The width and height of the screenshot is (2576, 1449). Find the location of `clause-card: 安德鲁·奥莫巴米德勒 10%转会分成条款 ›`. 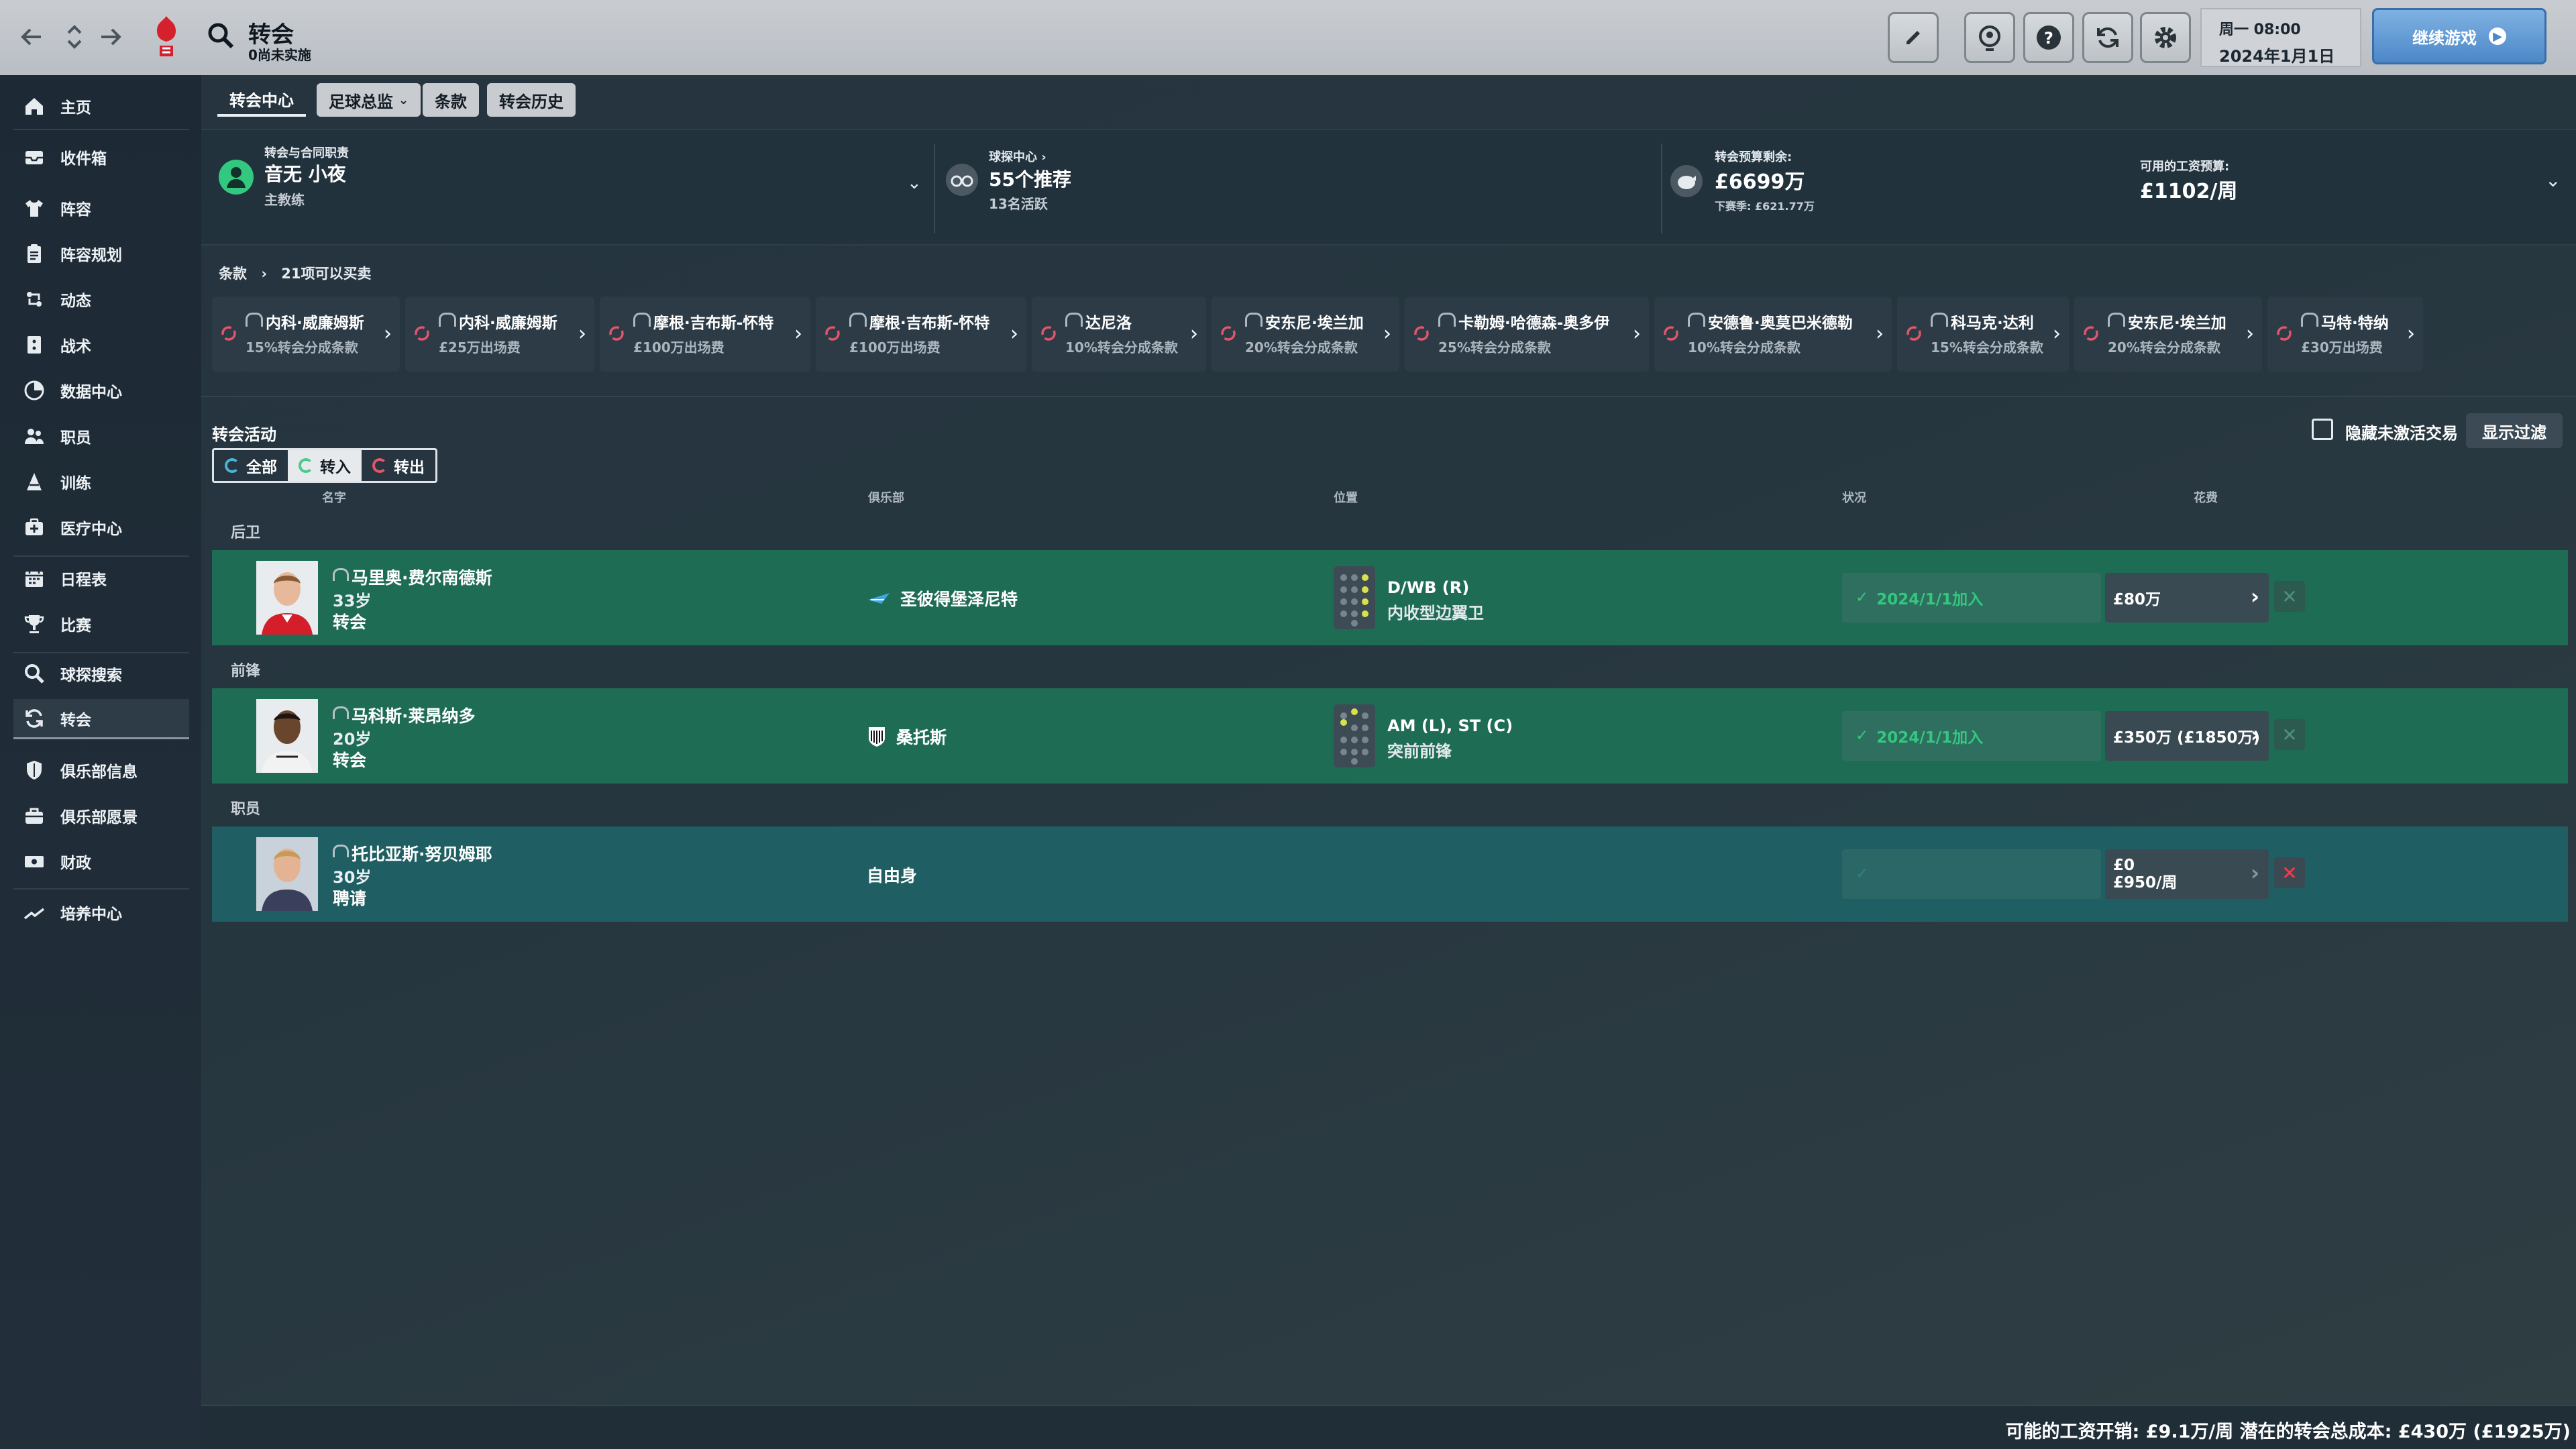

clause-card: 安德鲁·奥莫巴米德勒 10%转会分成条款 › is located at coordinates (1773, 334).